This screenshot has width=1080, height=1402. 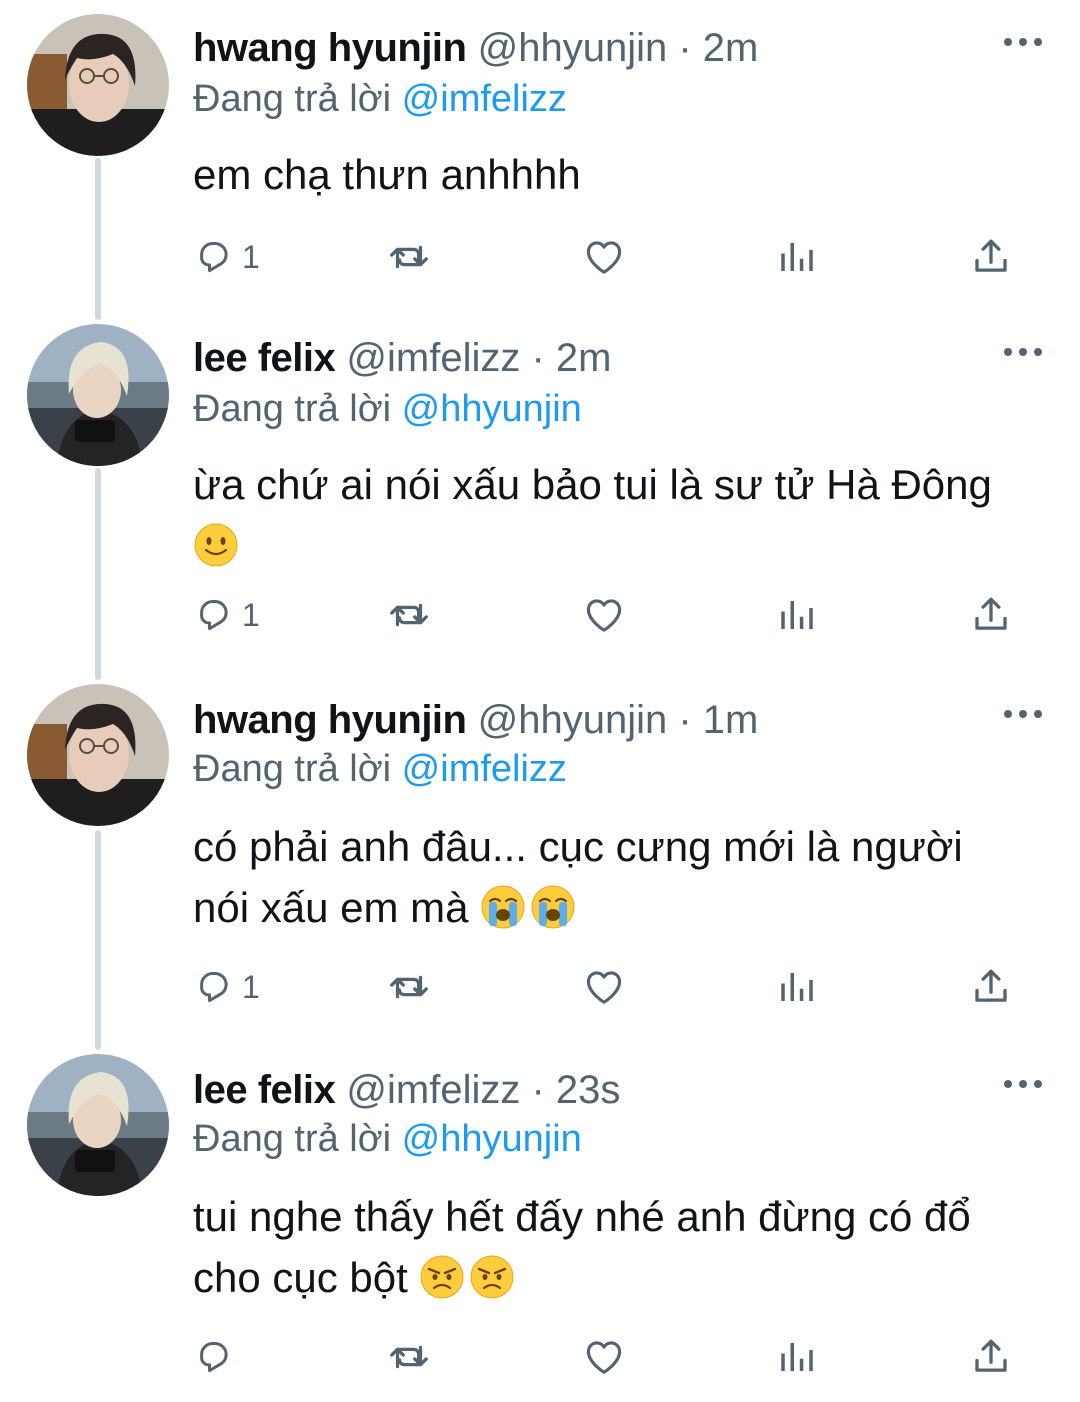 I want to click on tweet-header: hwang hyunjin @hhyunjin · 2m, so click(x=475, y=48).